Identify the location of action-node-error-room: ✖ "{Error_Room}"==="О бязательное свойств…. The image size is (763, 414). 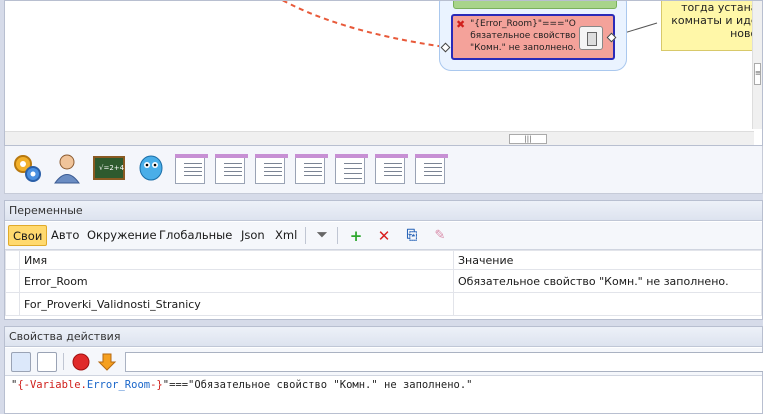
(533, 37).